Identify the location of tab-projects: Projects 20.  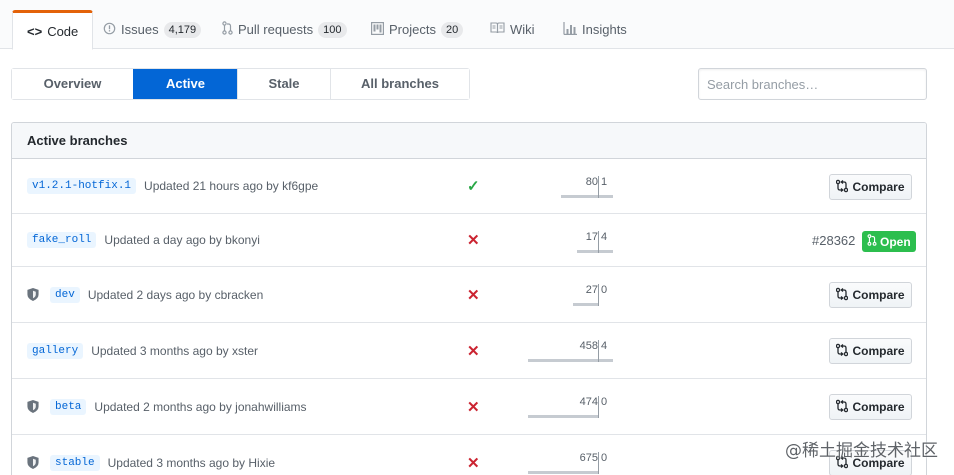
(417, 29).